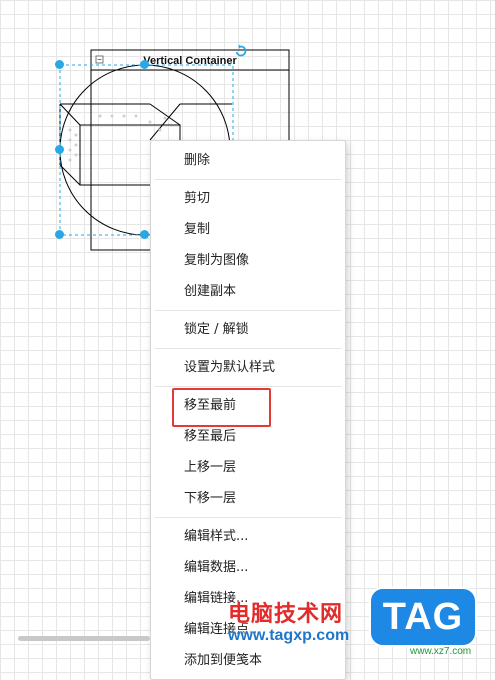  Describe the element at coordinates (248, 660) in the screenshot. I see `menu-item-add-to-scratchpad: 添加到便笺本` at that location.